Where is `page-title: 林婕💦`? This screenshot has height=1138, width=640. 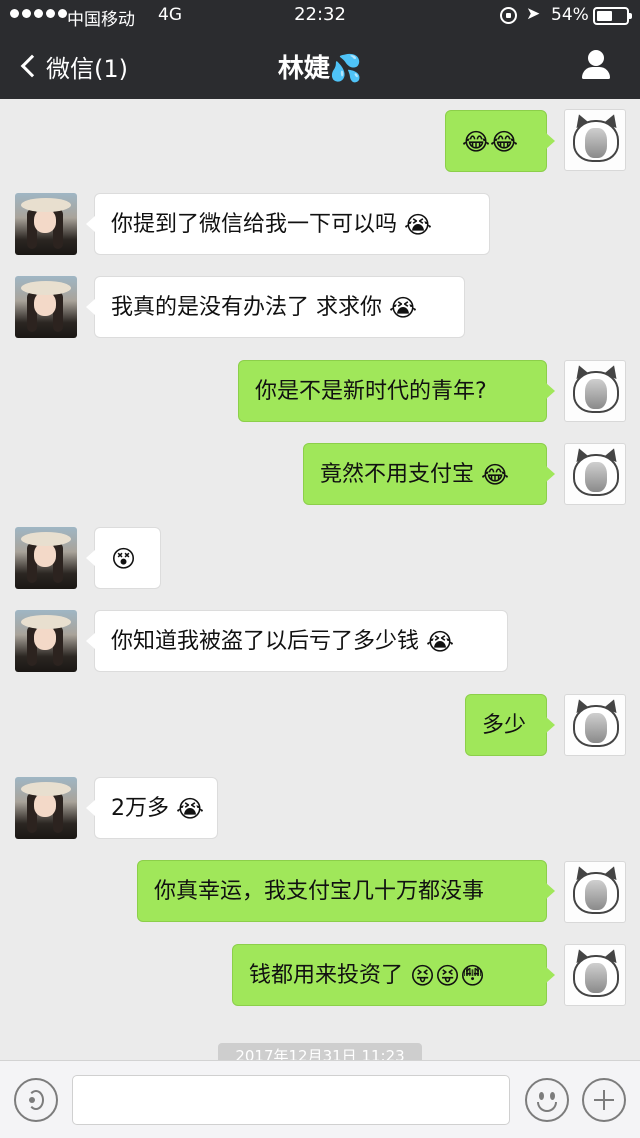 page-title: 林婕💦 is located at coordinates (320, 69).